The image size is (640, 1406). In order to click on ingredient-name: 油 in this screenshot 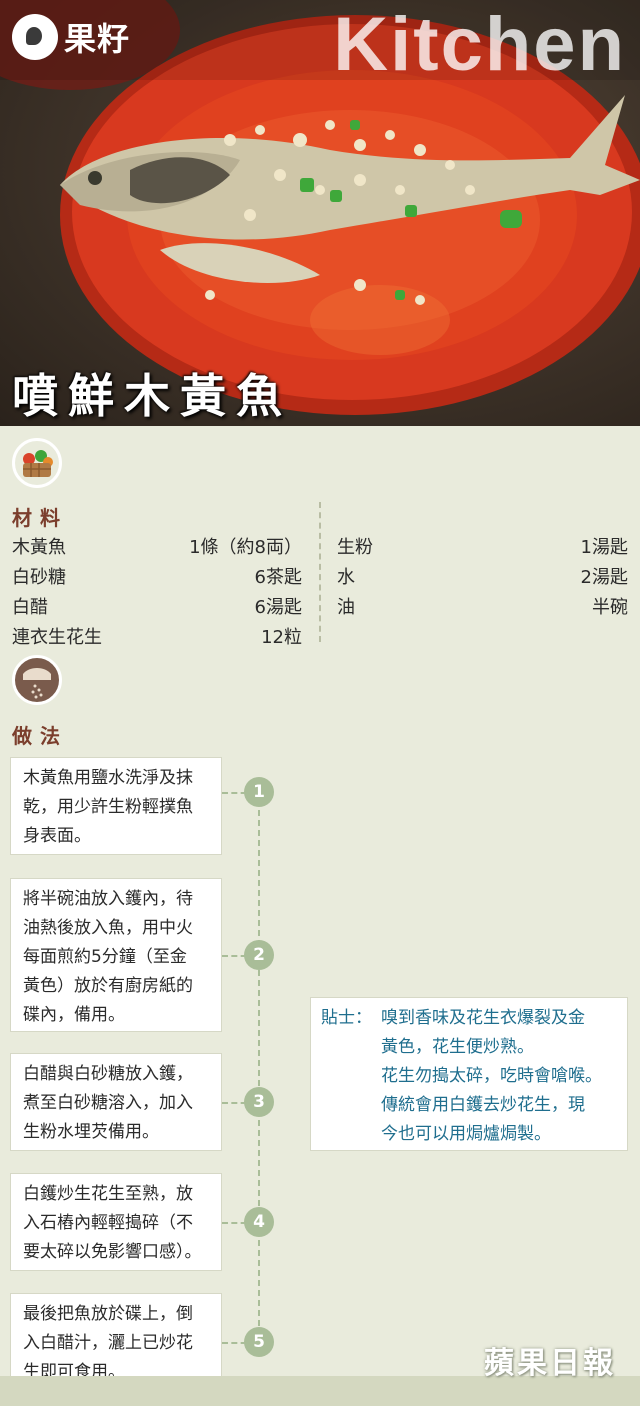, I will do `click(346, 607)`.